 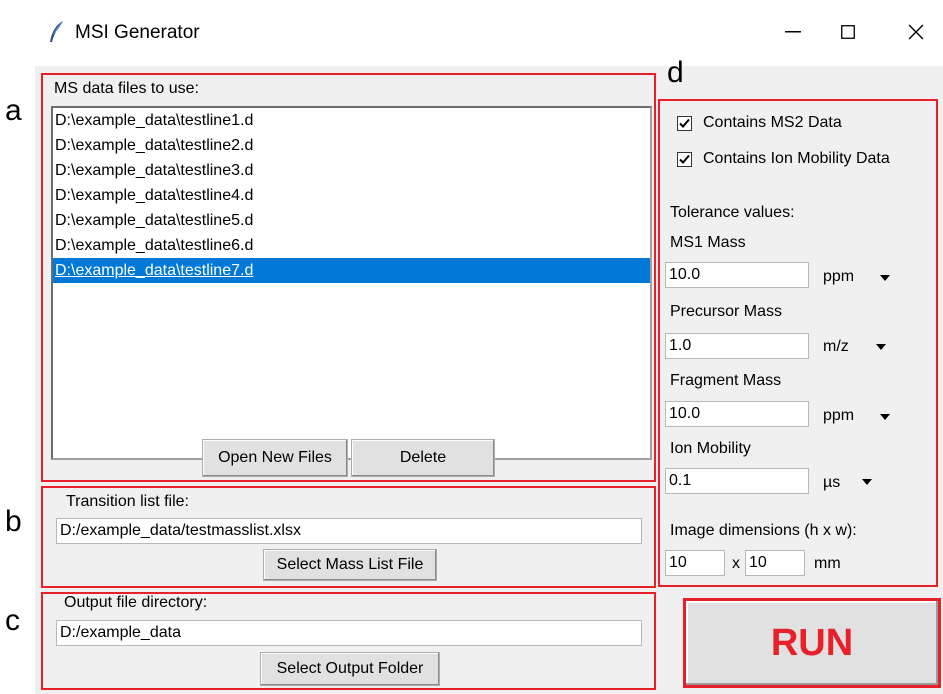 I want to click on ms2-label: Contains MS2 Data, so click(x=772, y=122).